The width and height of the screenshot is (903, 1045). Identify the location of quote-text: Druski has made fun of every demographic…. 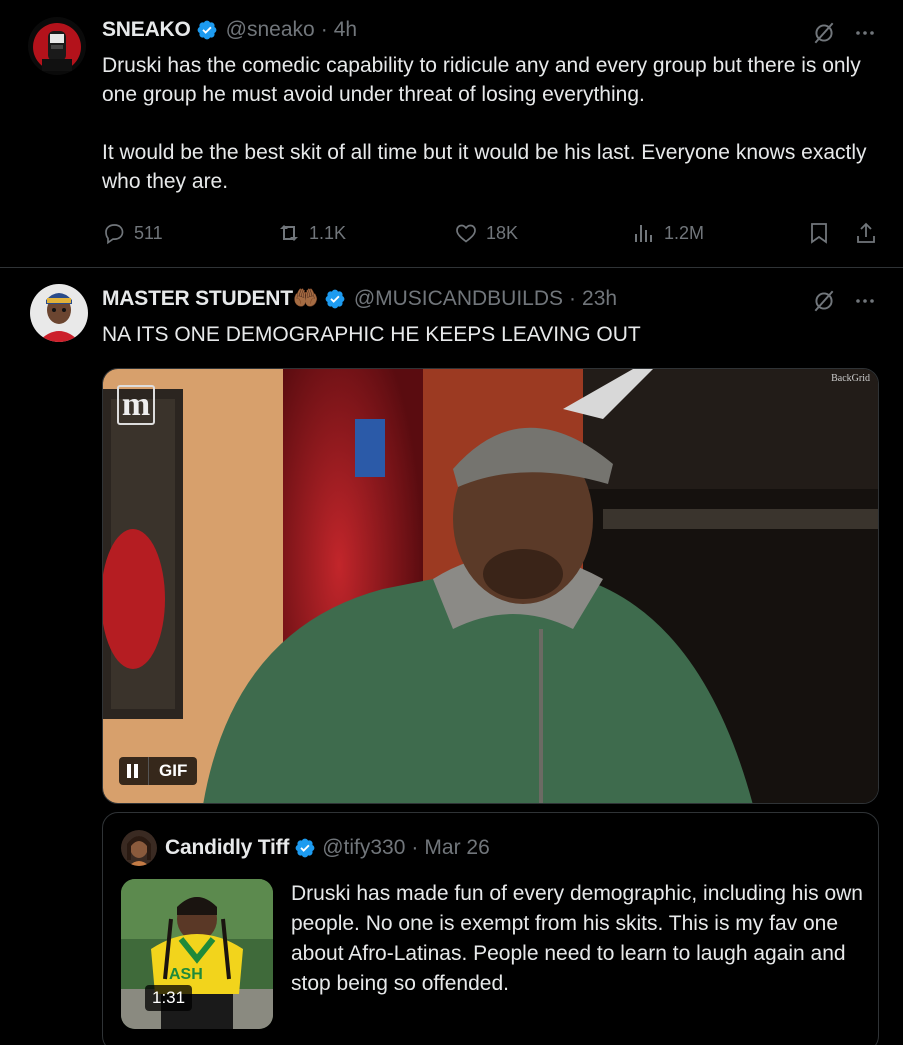
(577, 938).